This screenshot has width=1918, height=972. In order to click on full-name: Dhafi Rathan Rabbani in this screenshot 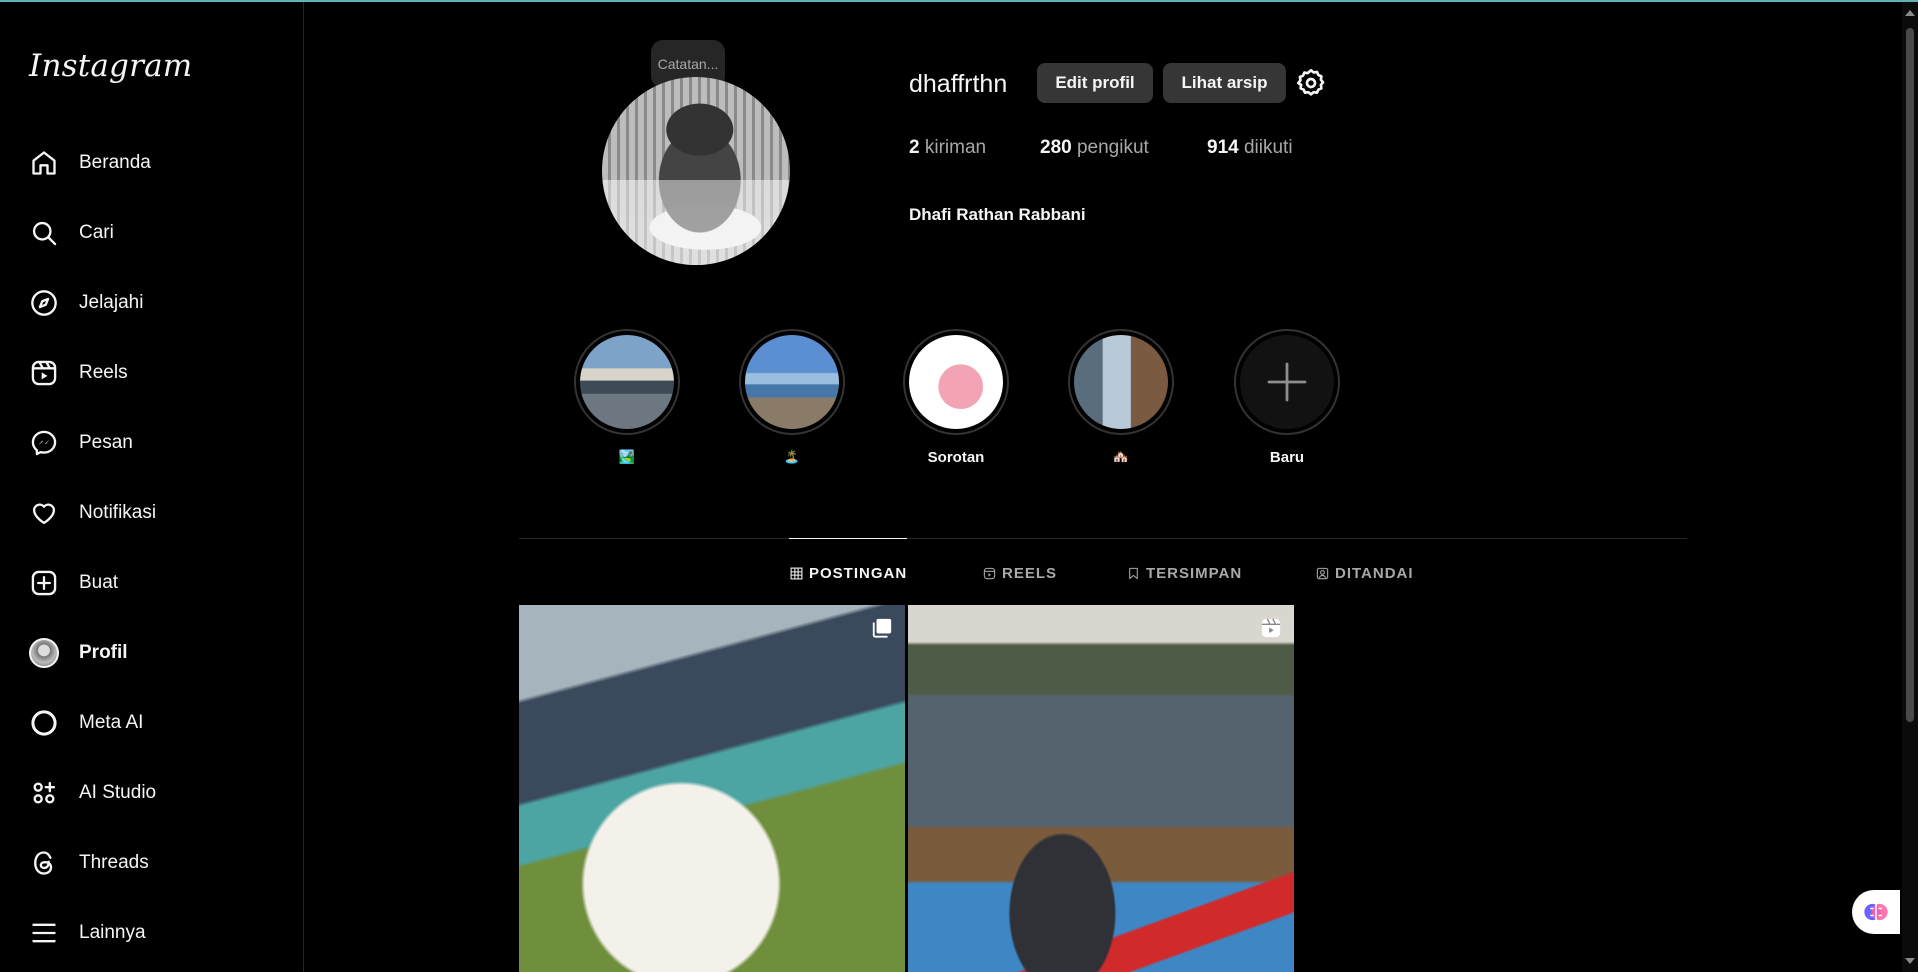, I will do `click(997, 214)`.